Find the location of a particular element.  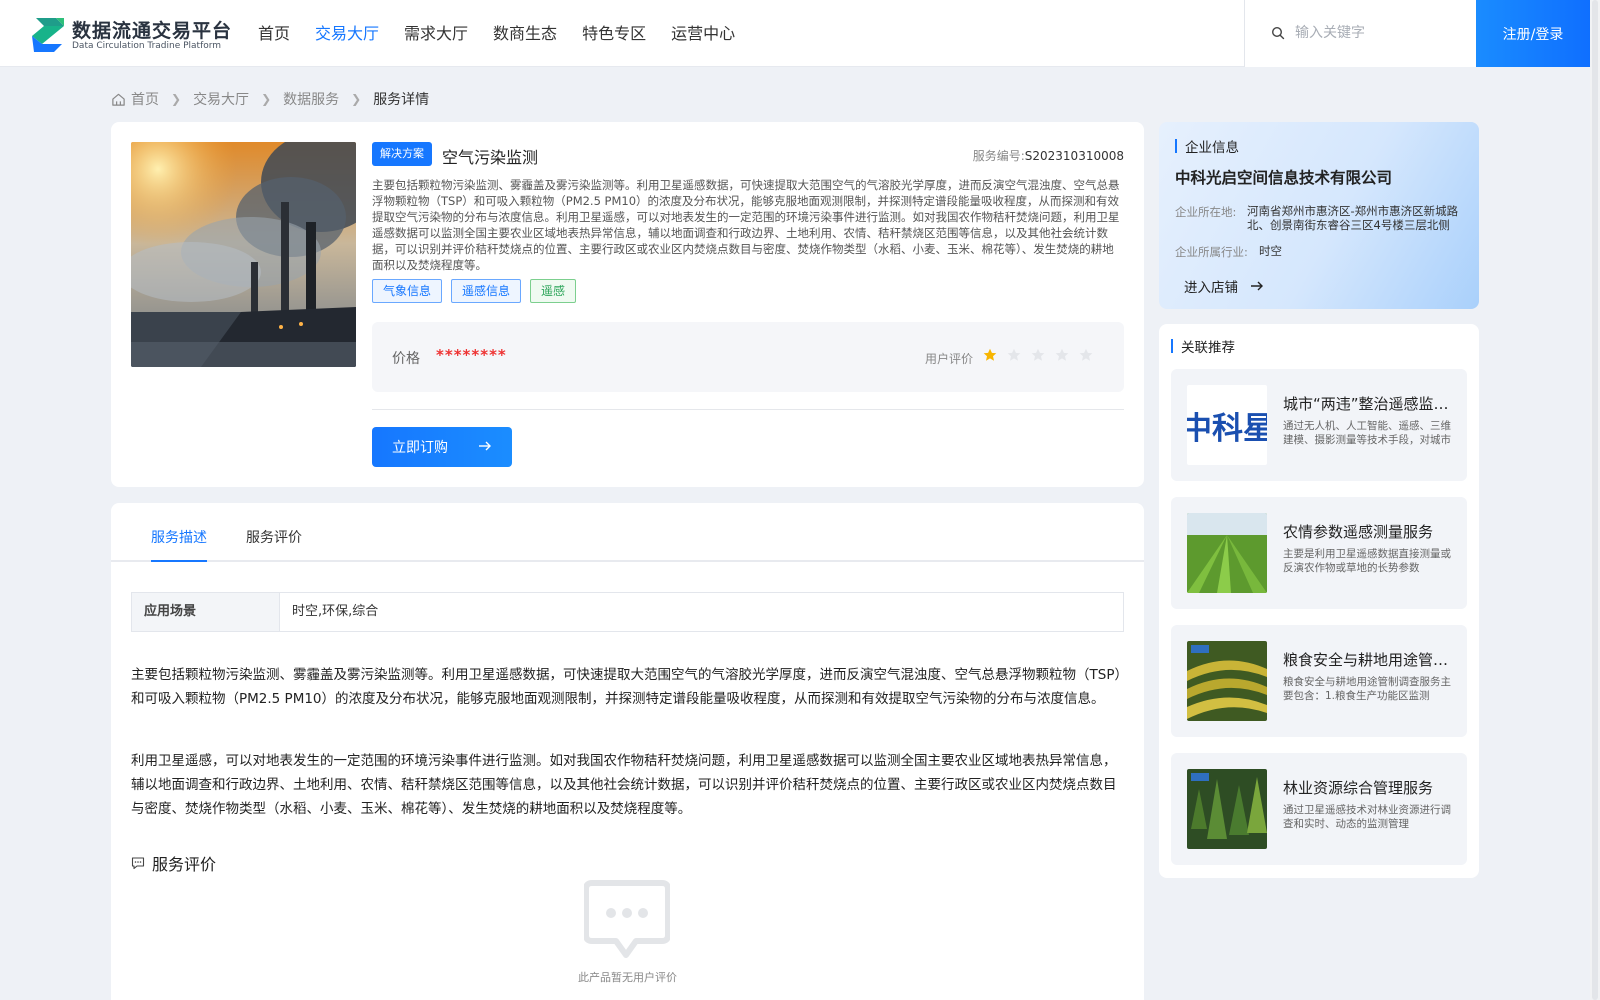

nav-trading-hall: 交易大厅 is located at coordinates (347, 34).